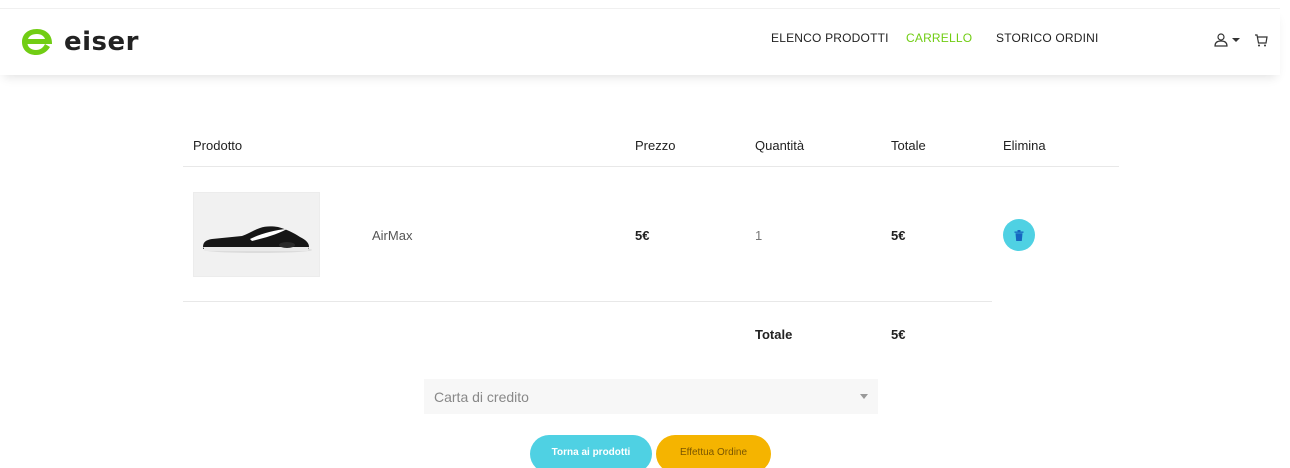 This screenshot has width=1290, height=468. Describe the element at coordinates (642, 235) in the screenshot. I see `product-price: 5€` at that location.